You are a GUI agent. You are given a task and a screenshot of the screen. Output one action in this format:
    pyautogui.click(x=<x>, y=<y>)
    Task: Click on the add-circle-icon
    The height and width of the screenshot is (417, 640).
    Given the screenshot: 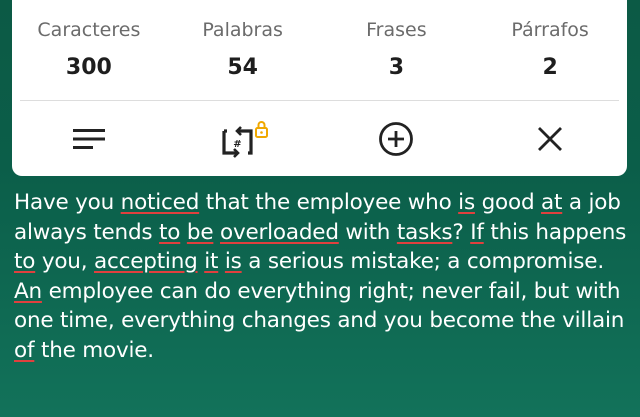 What is the action you would take?
    pyautogui.click(x=396, y=138)
    